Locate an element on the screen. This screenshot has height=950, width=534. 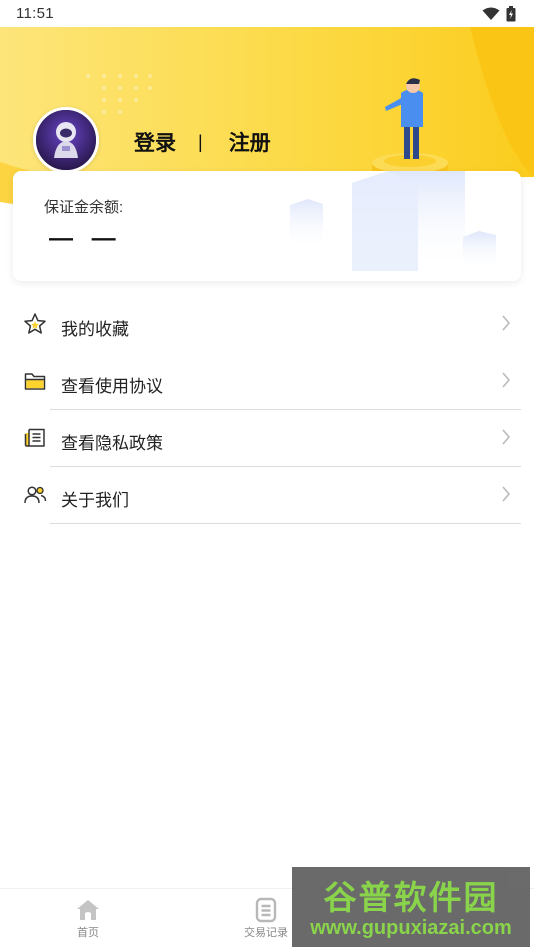
battery-icon is located at coordinates (511, 13).